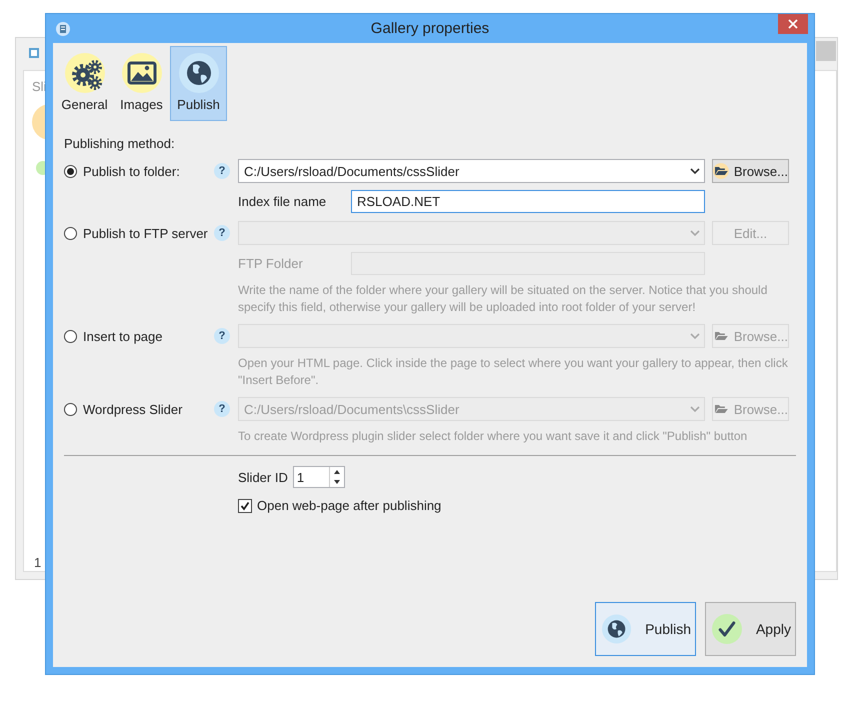 The height and width of the screenshot is (707, 844). What do you see at coordinates (123, 409) in the screenshot?
I see `radio-button: Wordpress Slider` at bounding box center [123, 409].